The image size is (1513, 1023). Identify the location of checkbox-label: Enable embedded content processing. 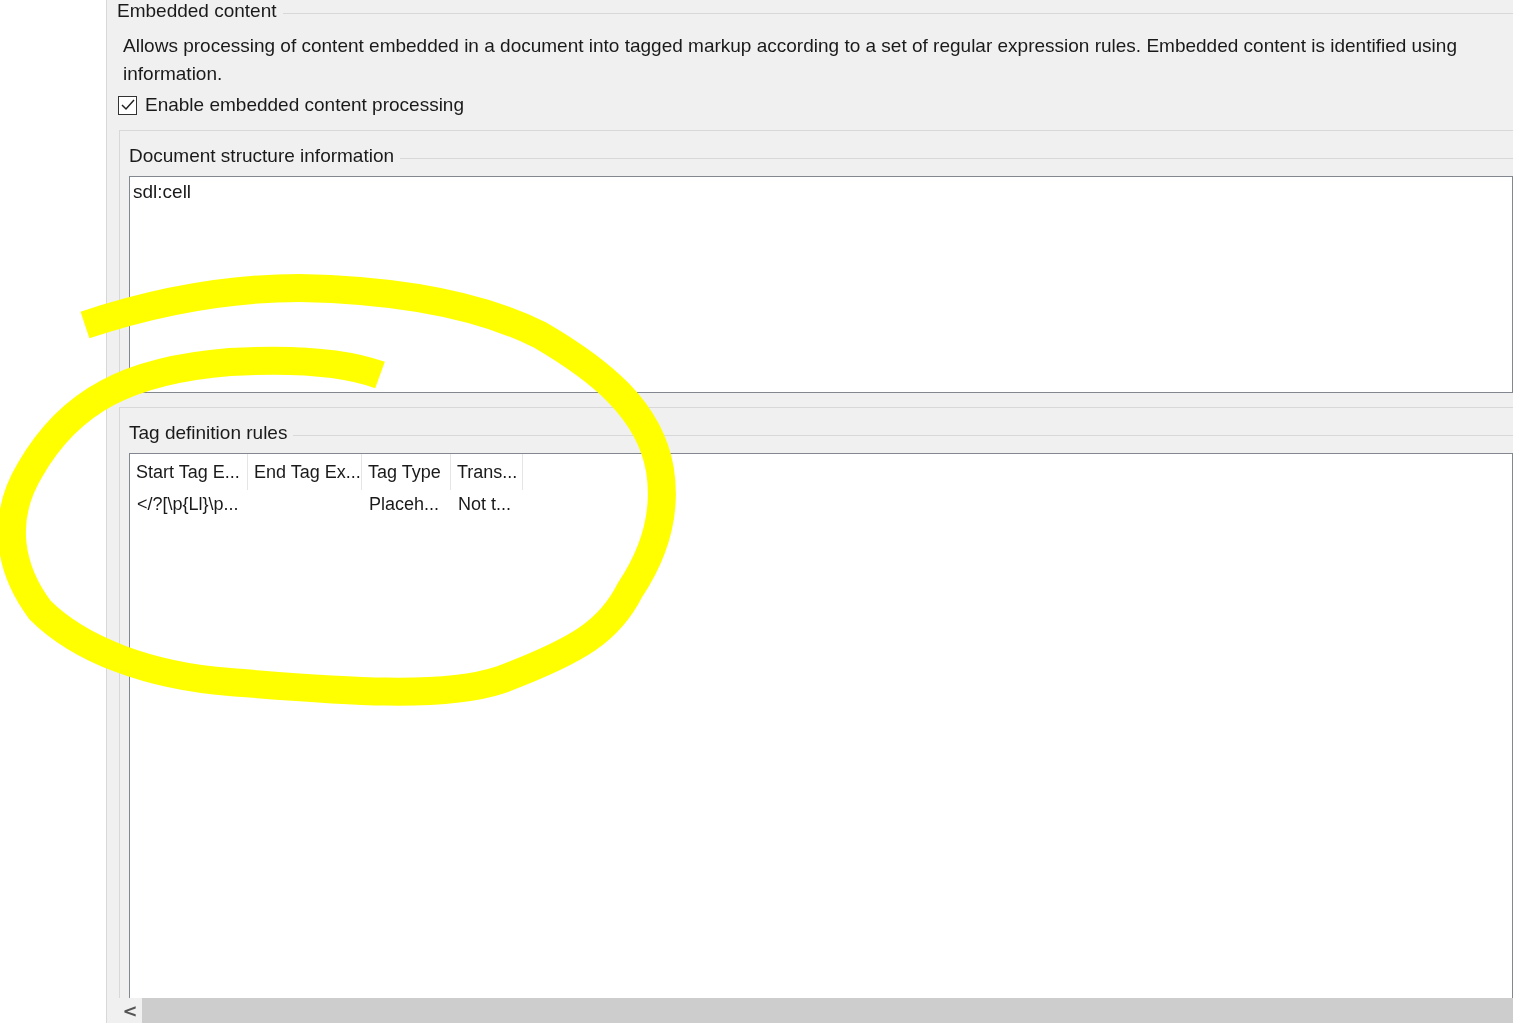
(304, 105).